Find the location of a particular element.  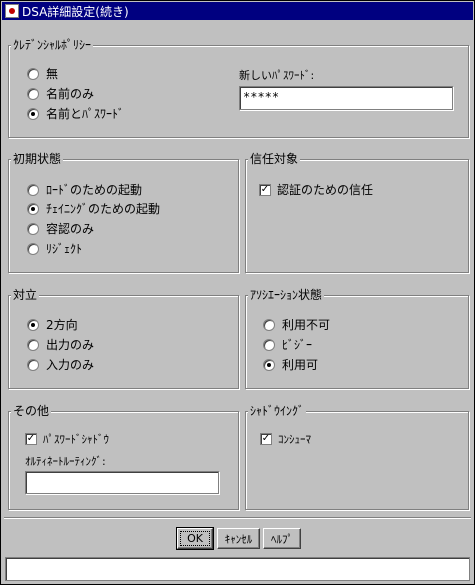

radio-label: 名前のみ is located at coordinates (70, 94).